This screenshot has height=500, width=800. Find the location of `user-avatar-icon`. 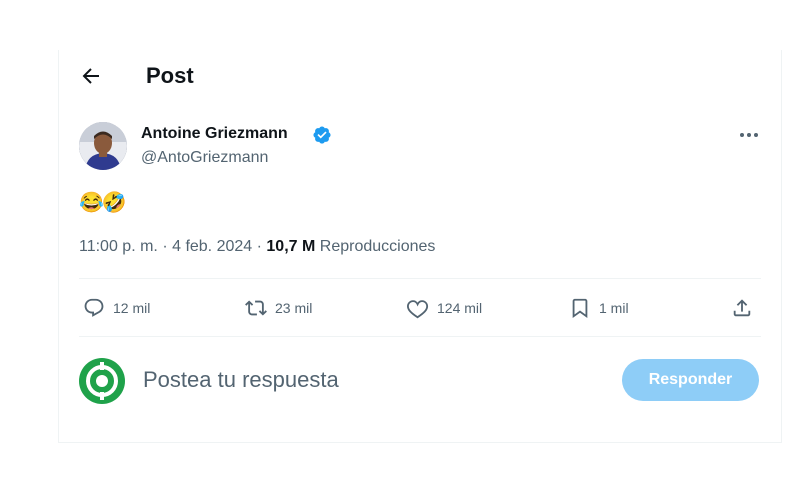

user-avatar-icon is located at coordinates (102, 381).